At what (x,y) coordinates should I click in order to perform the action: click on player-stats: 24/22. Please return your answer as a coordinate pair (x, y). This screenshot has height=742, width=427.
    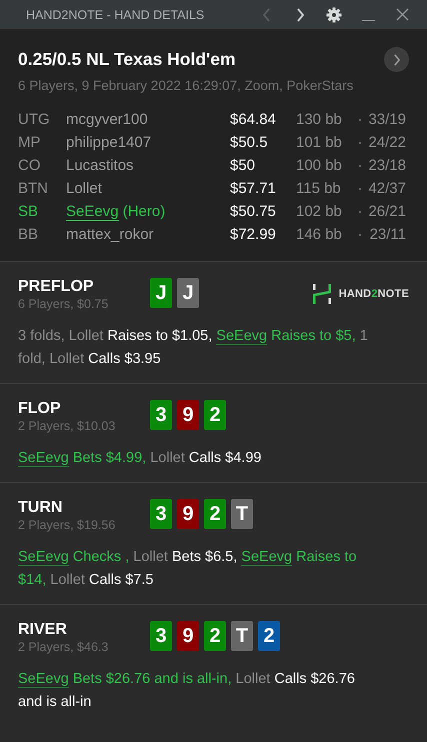
    Looking at the image, I should click on (386, 142).